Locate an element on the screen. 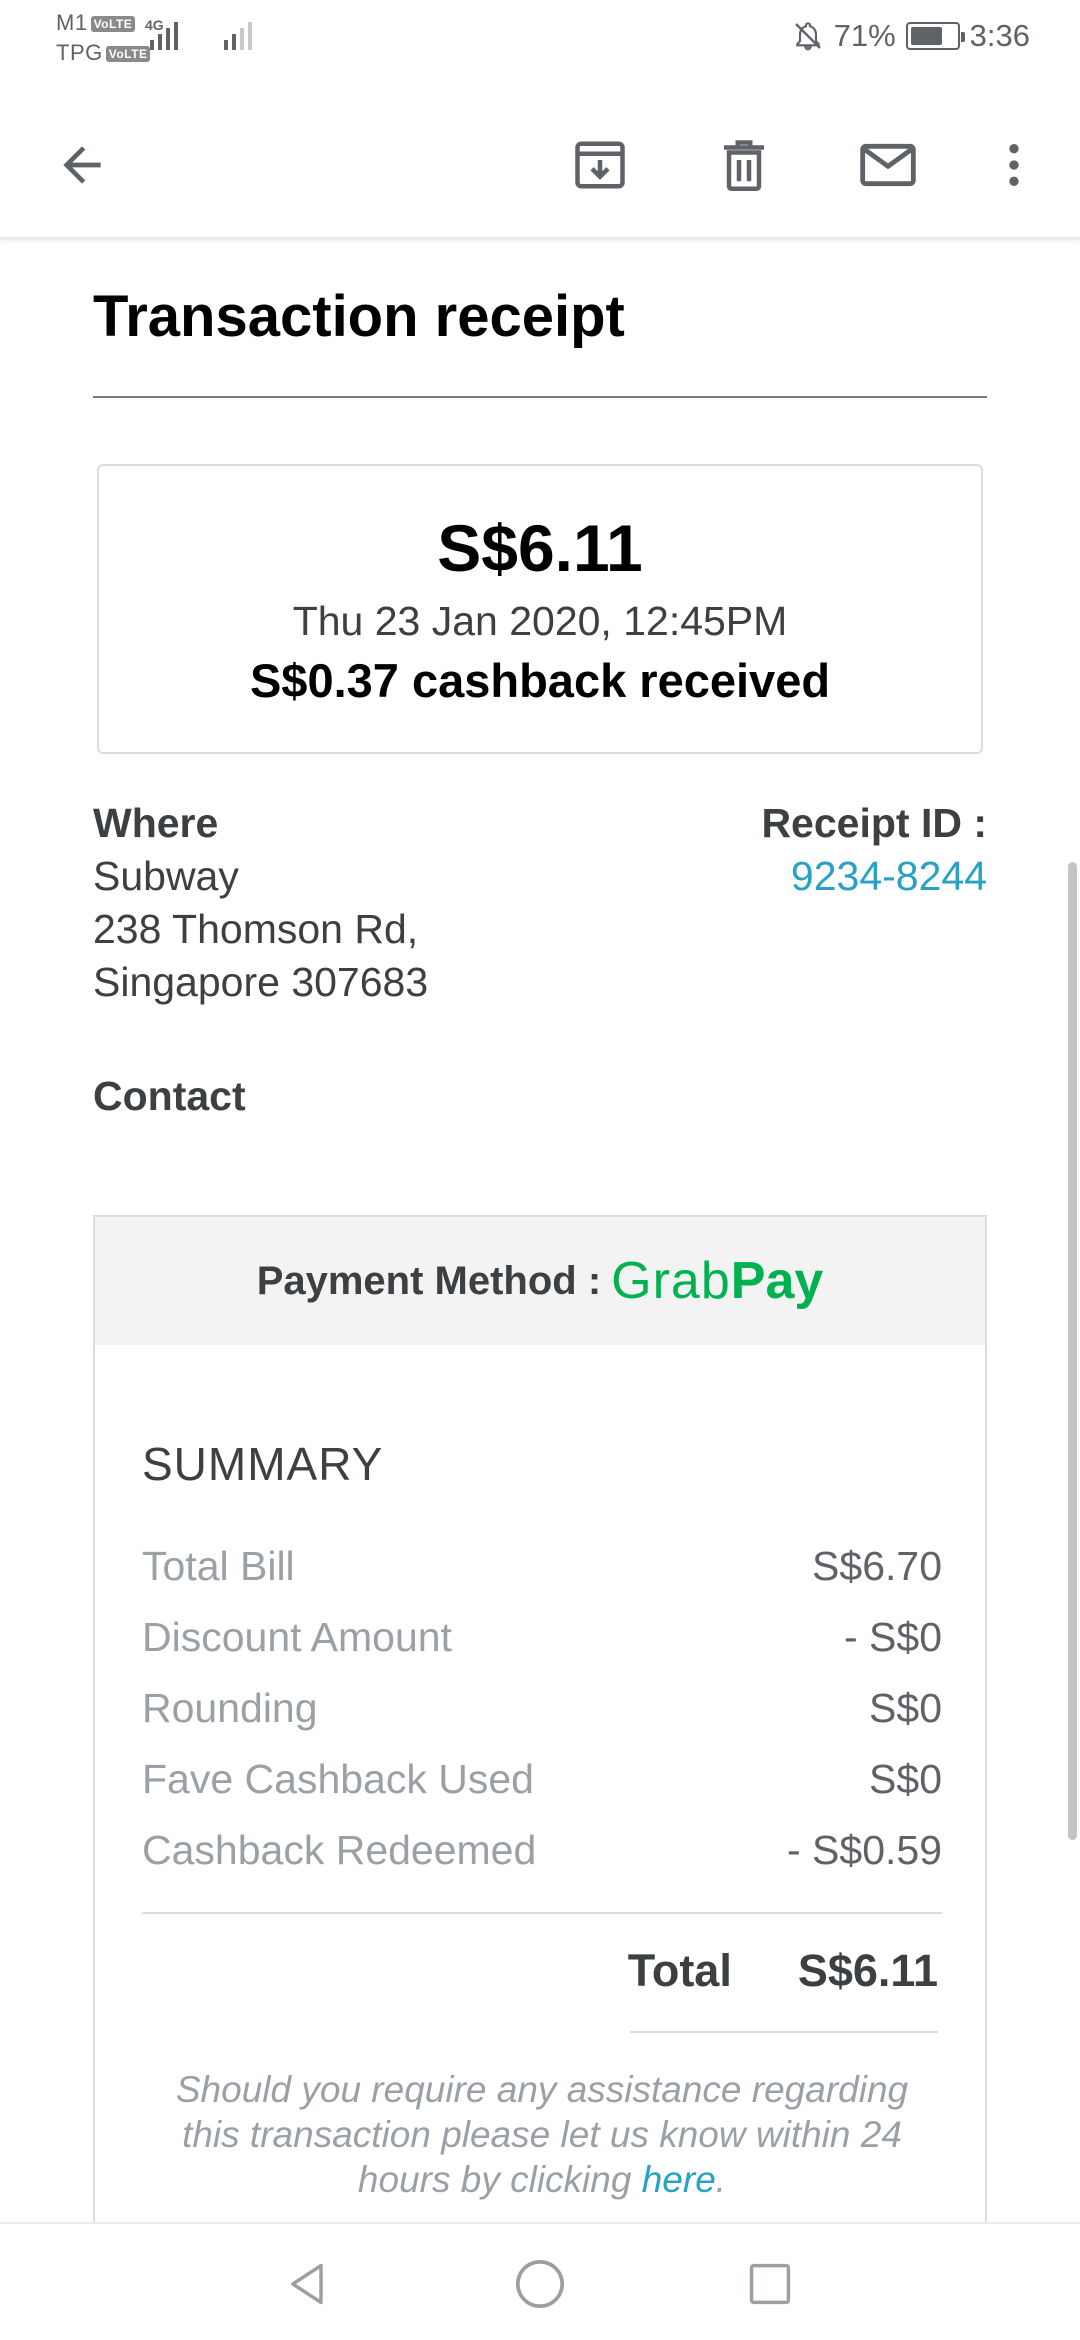 This screenshot has height=2340, width=1080. summary-row: Total Bill S$6.70 is located at coordinates (542, 1566).